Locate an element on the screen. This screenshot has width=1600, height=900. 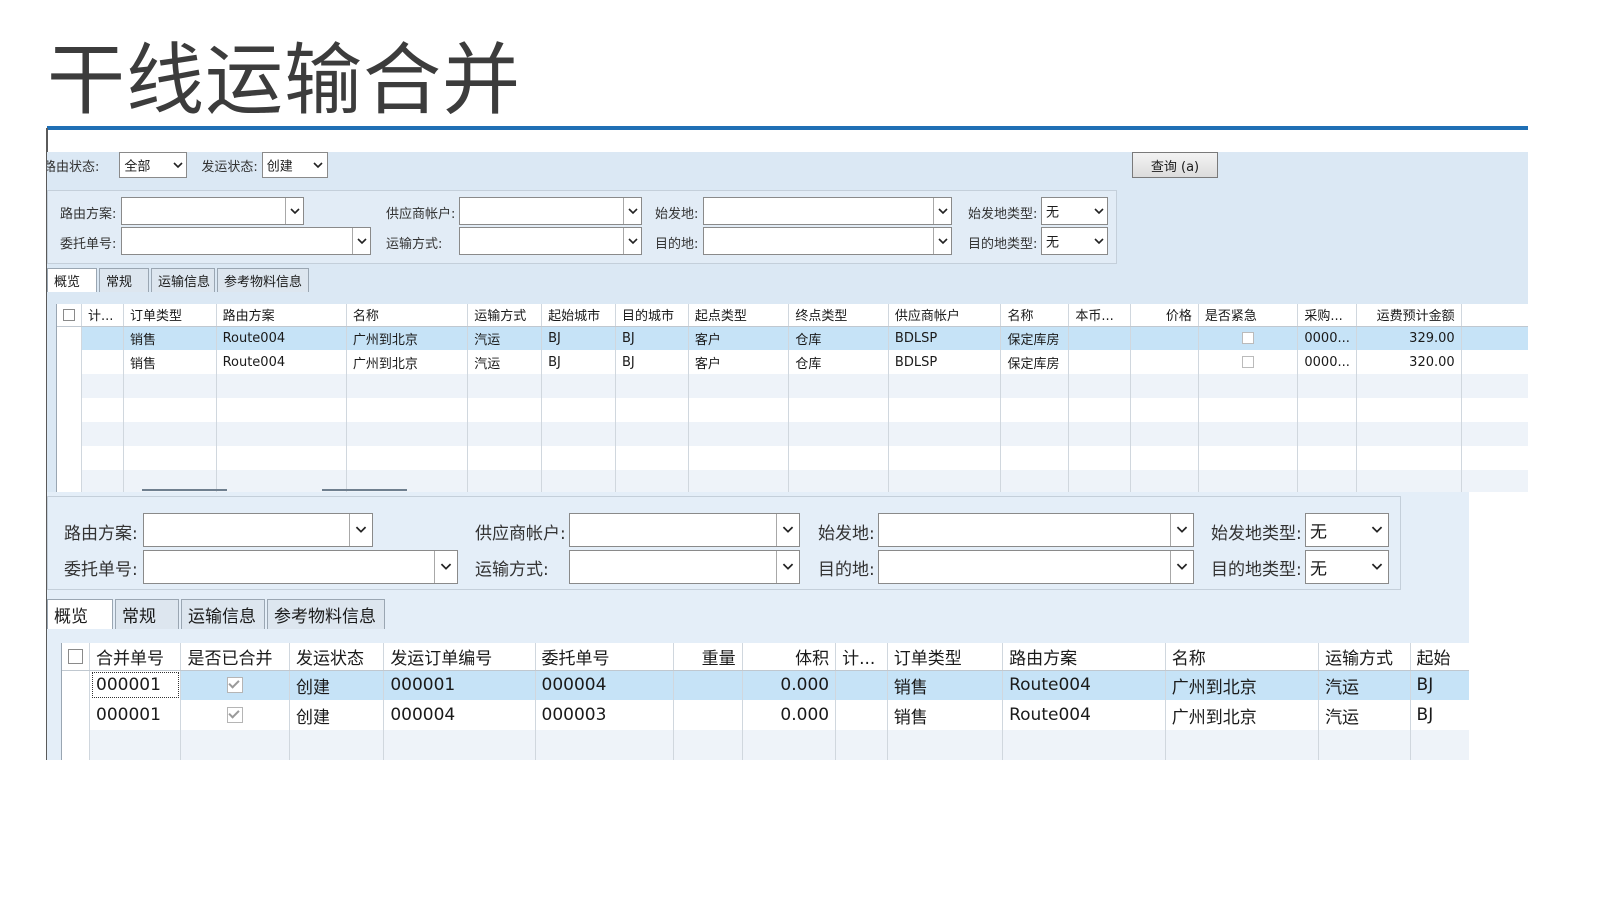
col-header: 目的城市 is located at coordinates (652, 315).